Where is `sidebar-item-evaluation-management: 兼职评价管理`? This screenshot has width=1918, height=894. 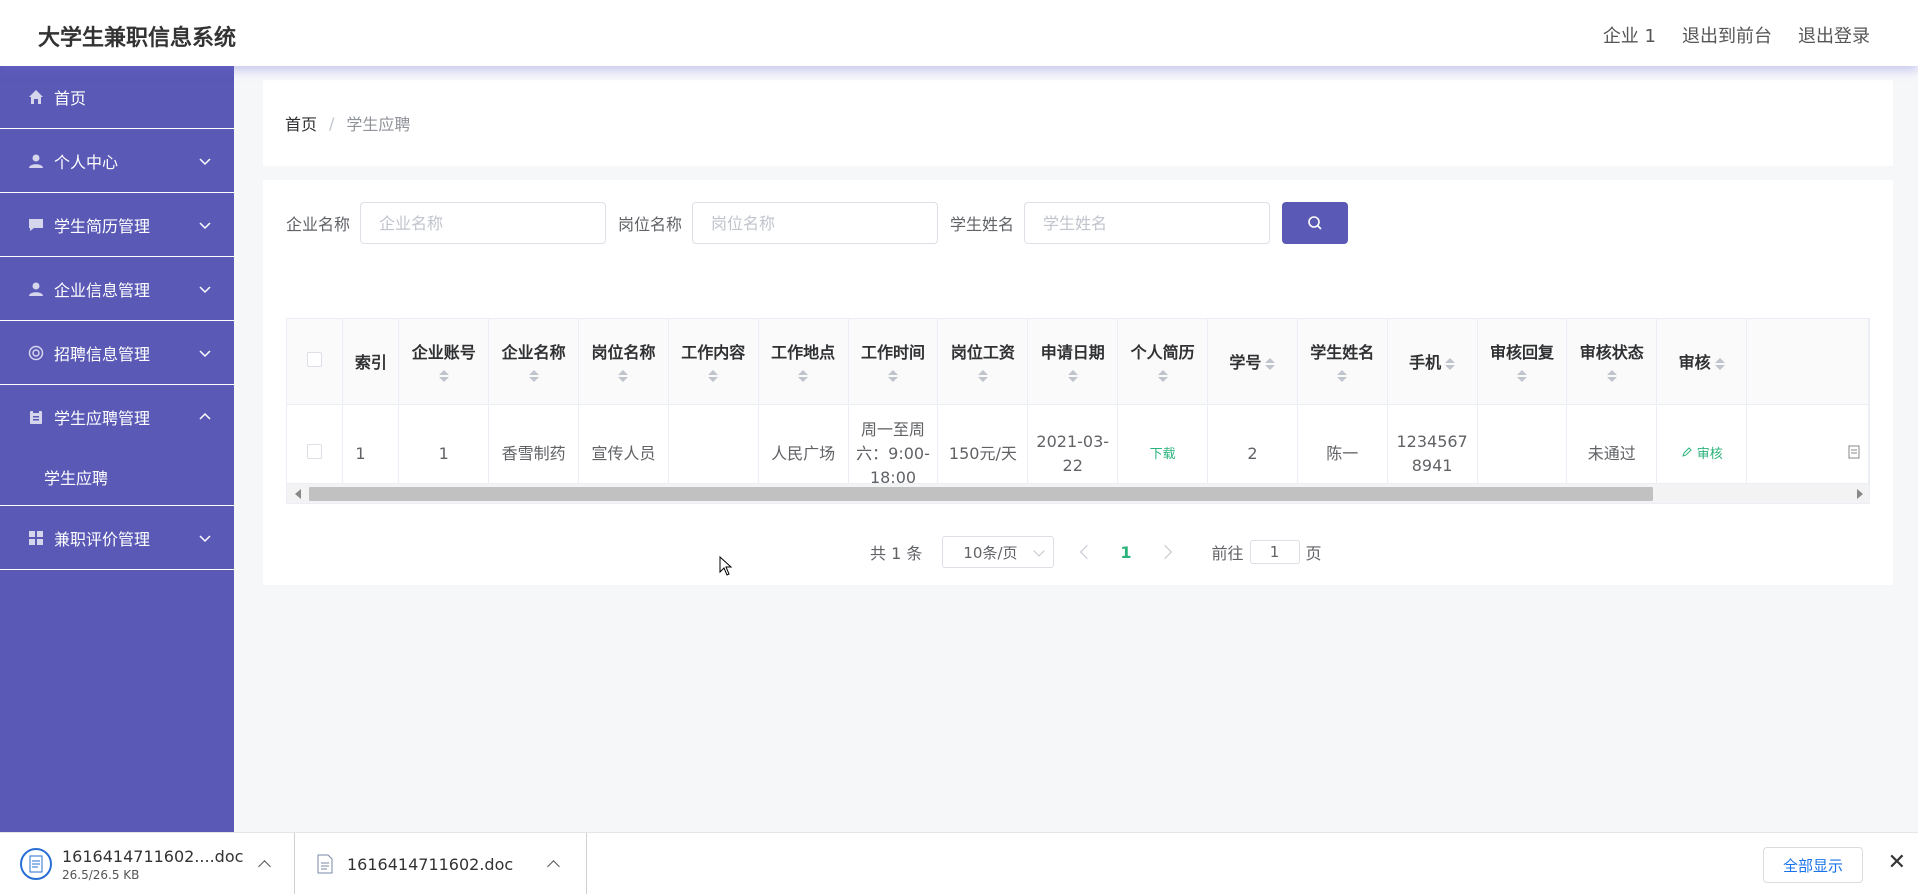
sidebar-item-evaluation-management: 兼职评价管理 is located at coordinates (117, 538).